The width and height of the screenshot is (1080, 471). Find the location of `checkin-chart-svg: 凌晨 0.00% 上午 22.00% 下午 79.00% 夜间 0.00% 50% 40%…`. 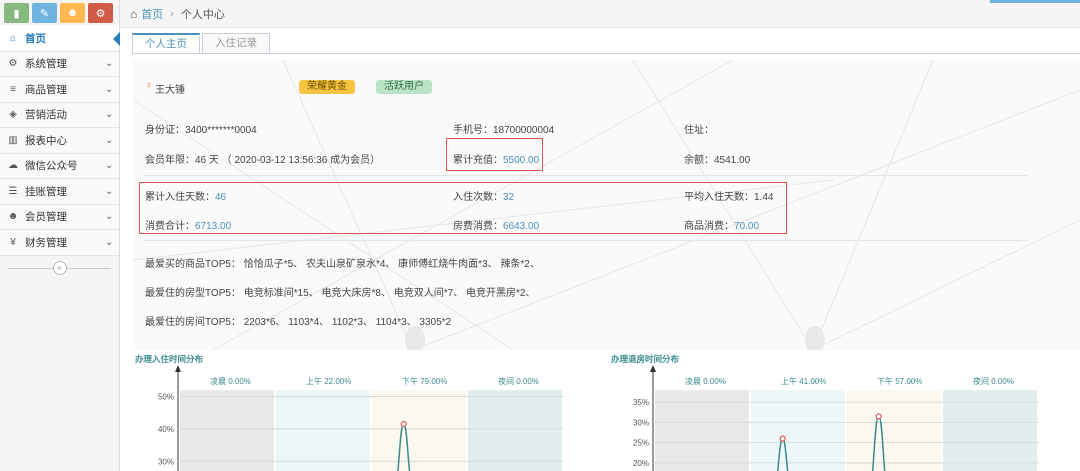

checkin-chart-svg: 凌晨 0.00% 上午 22.00% 下午 79.00% 夜间 0.00% 50% 40%… is located at coordinates (361, 418).